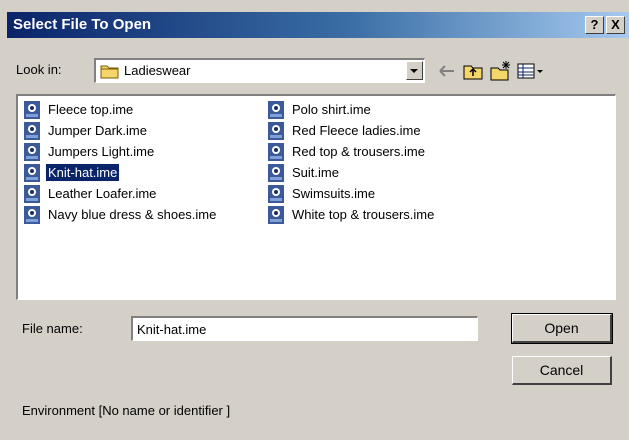 Image resolution: width=629 pixels, height=440 pixels. What do you see at coordinates (615, 25) in the screenshot?
I see `close-button: X` at bounding box center [615, 25].